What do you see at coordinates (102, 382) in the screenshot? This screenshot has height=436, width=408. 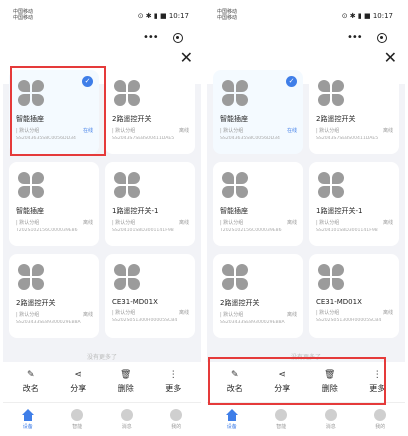 I see `action-bar: ✎ 改名 ⋖ 分享 🗑 删除 ⋮ 更多` at bounding box center [102, 382].